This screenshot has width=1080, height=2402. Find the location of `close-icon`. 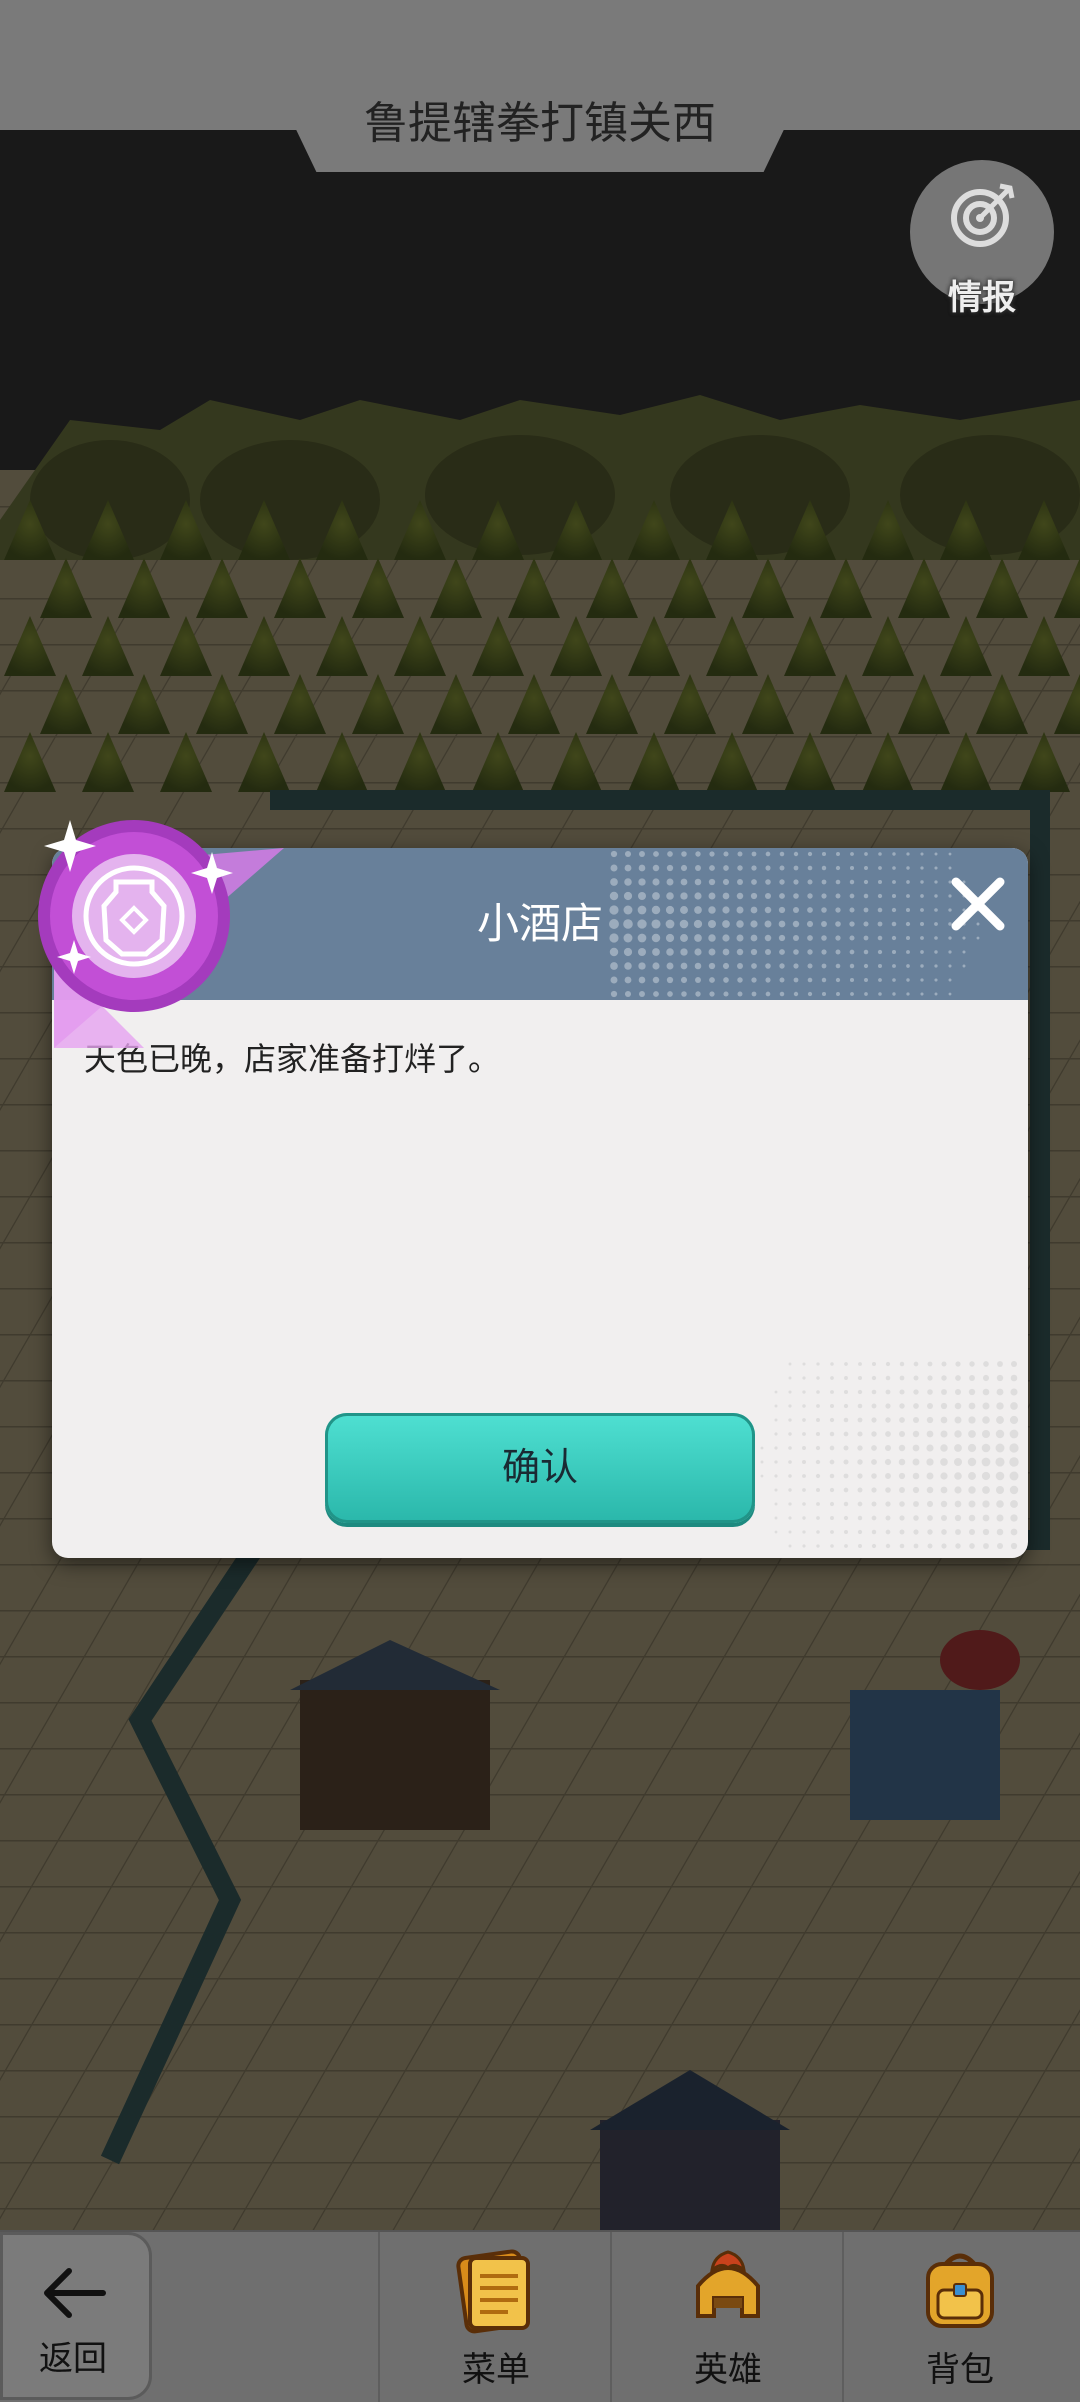

close-icon is located at coordinates (978, 904).